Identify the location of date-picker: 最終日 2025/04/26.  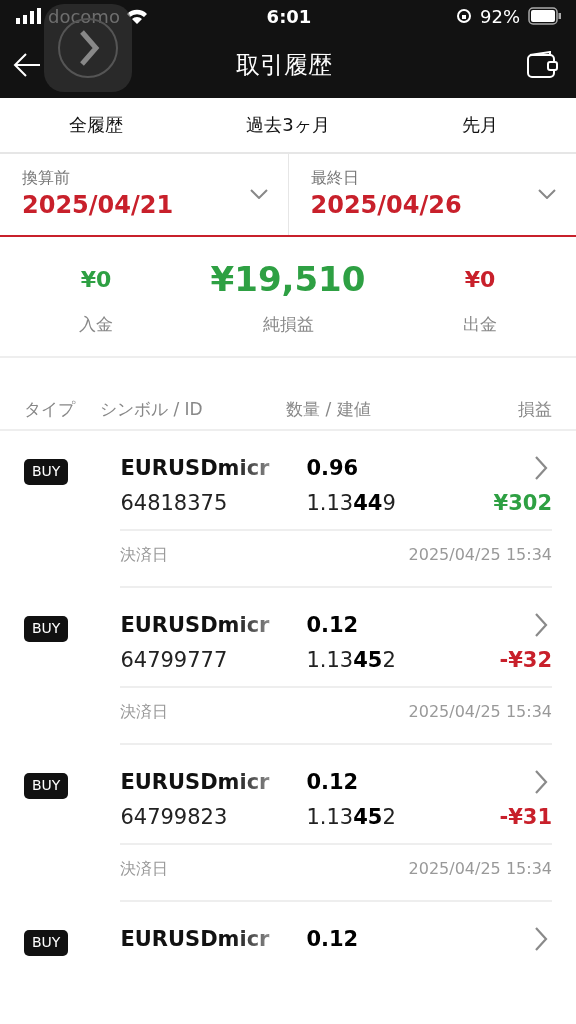
(432, 194).